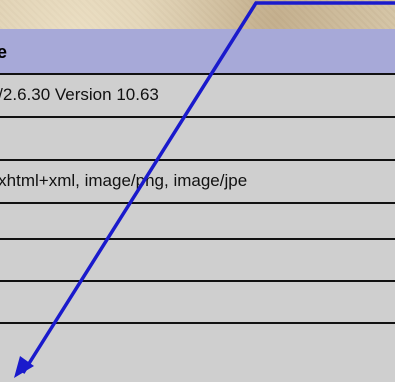 This screenshot has height=382, width=395. Describe the element at coordinates (197, 52) in the screenshot. I see `table-header: e` at that location.